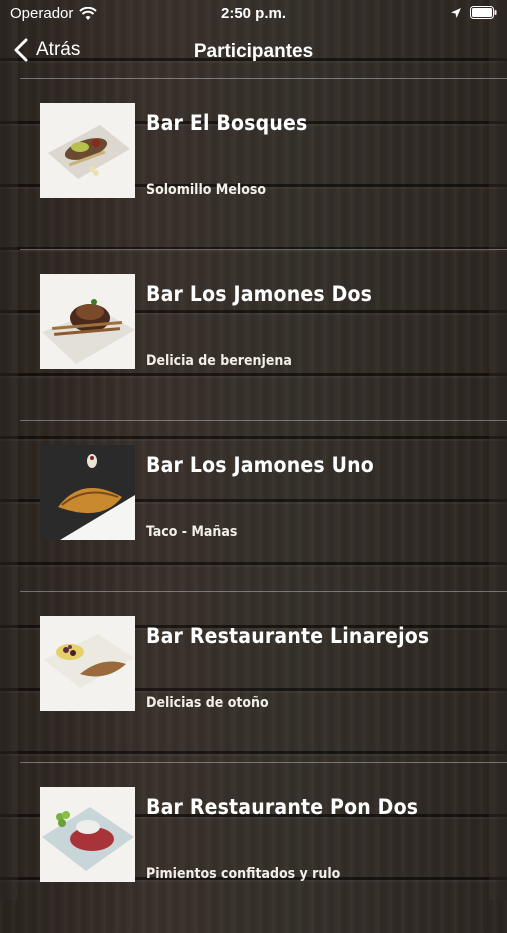 Image resolution: width=507 pixels, height=933 pixels. I want to click on status-time: 2:50 p.m., so click(253, 13).